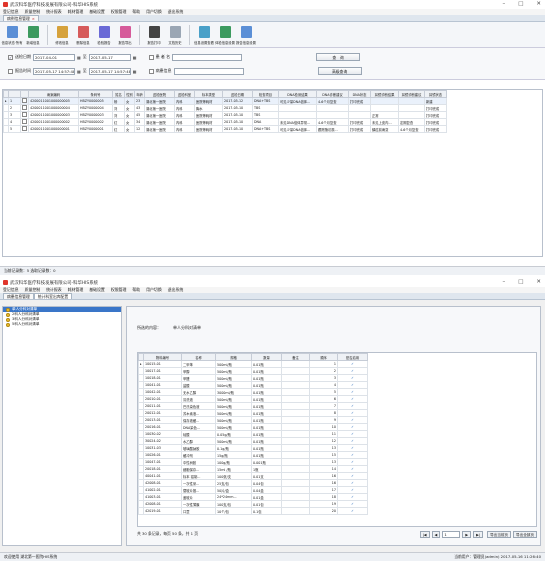 The height and width of the screenshot is (561, 545). What do you see at coordinates (125, 35) in the screenshot?
I see `toolbar-button: 报告导出` at bounding box center [125, 35].